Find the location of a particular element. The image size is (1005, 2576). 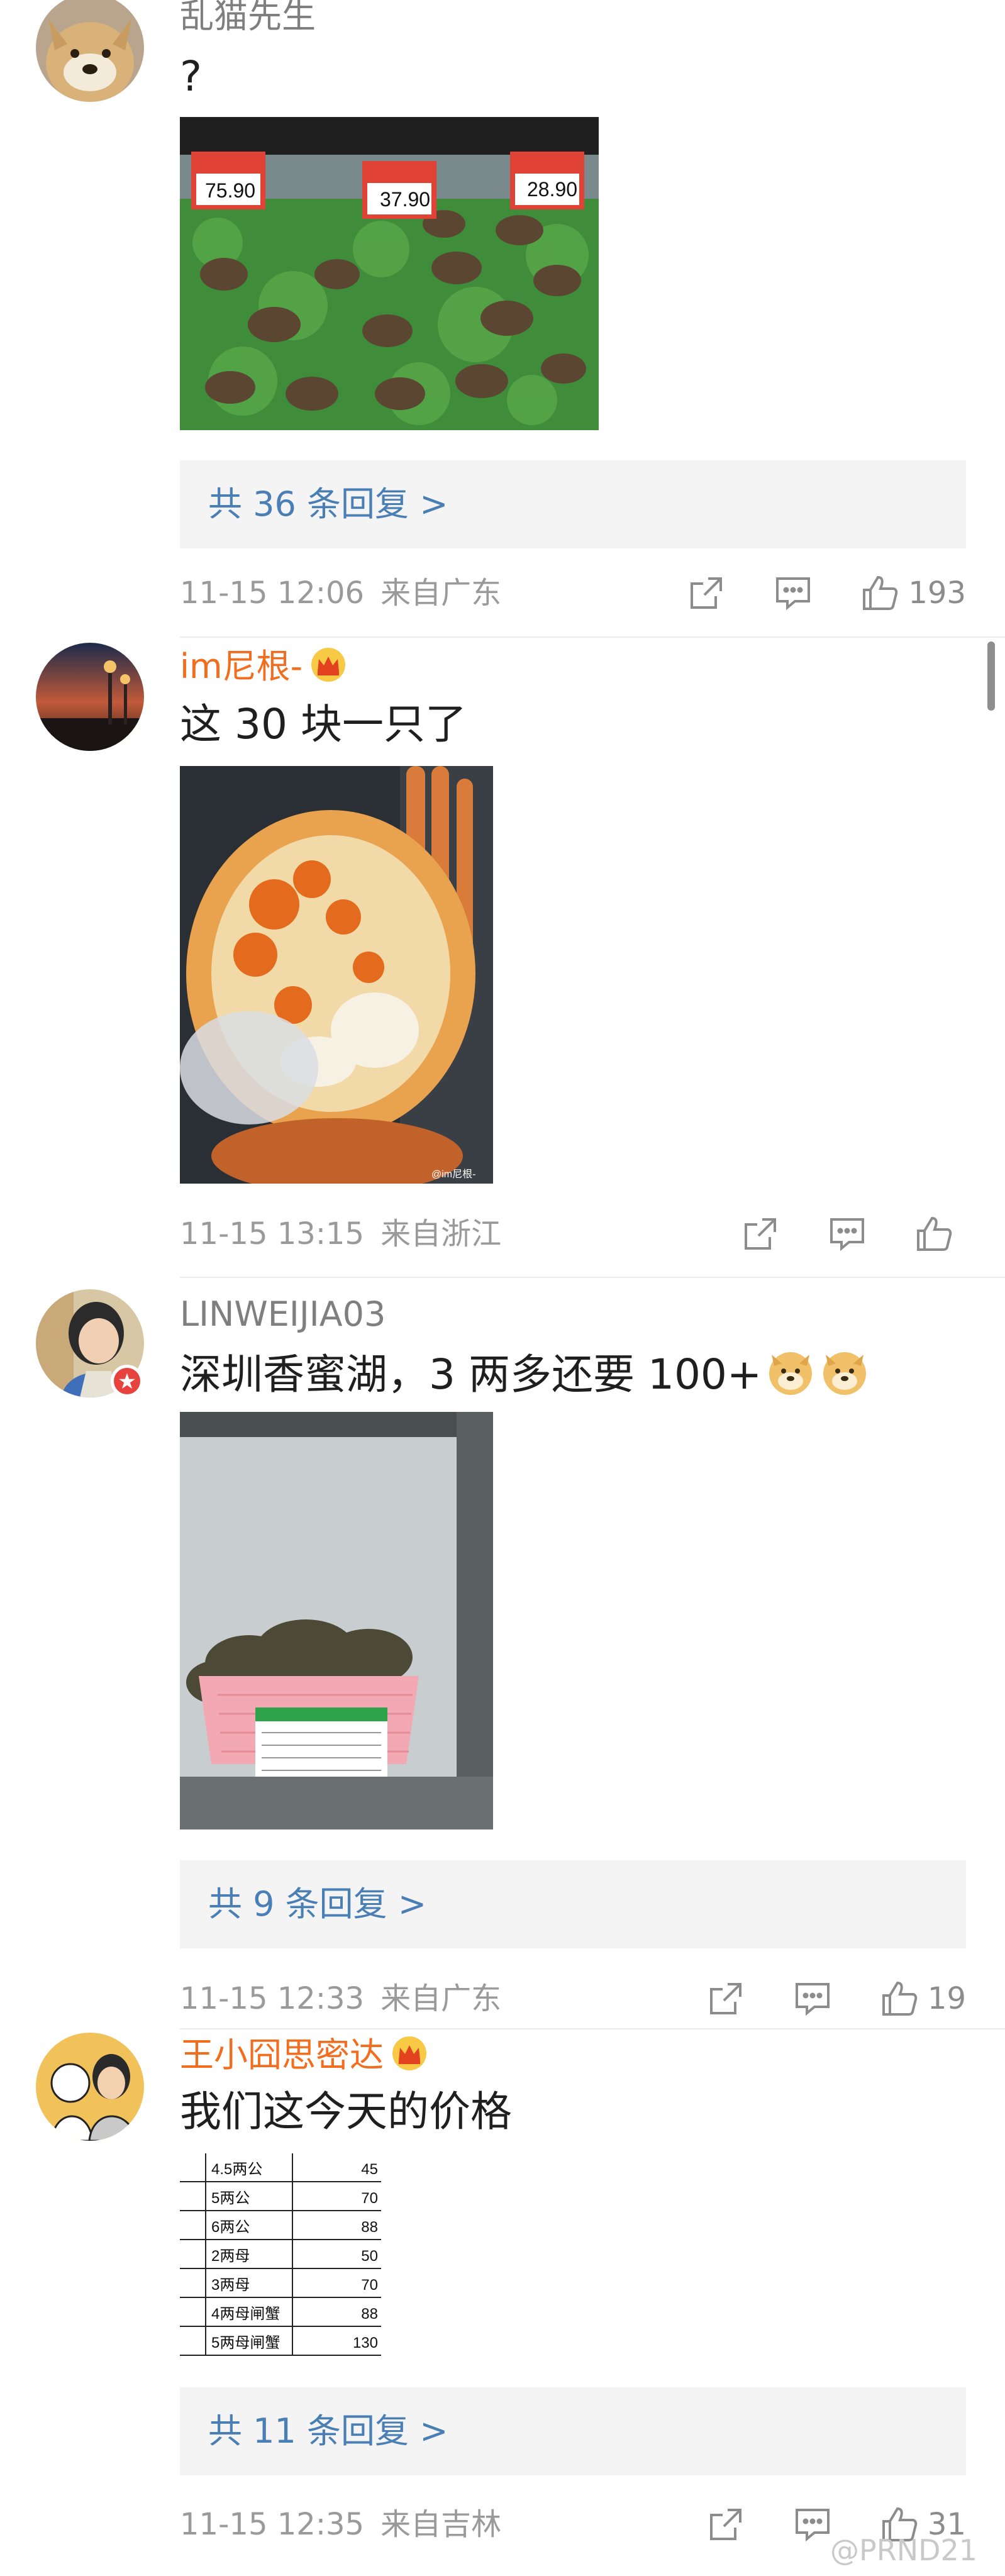

comment-text-body: 深圳香蜜湖，3 两多还要 100+ is located at coordinates (471, 1374).